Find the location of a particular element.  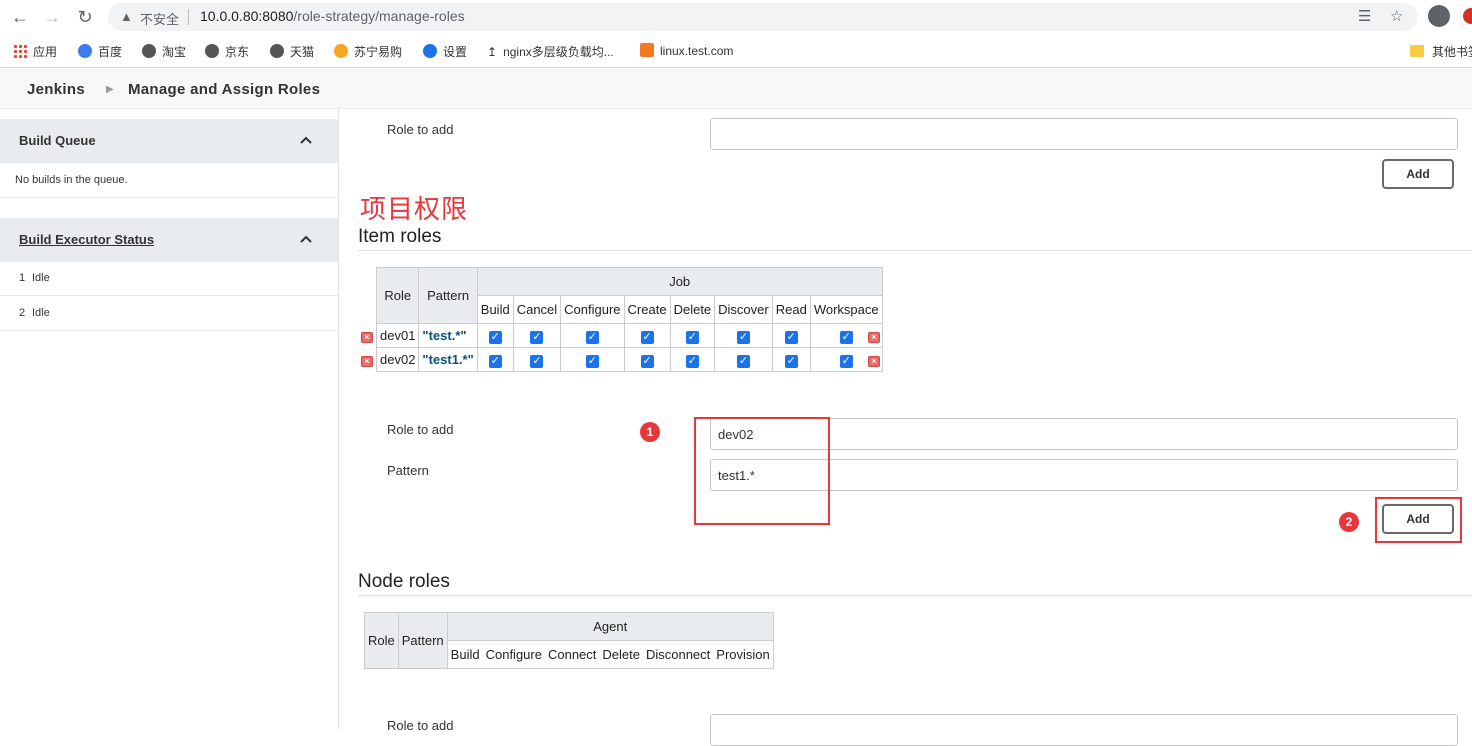

bookmark-label: 淘宝 is located at coordinates (174, 52).